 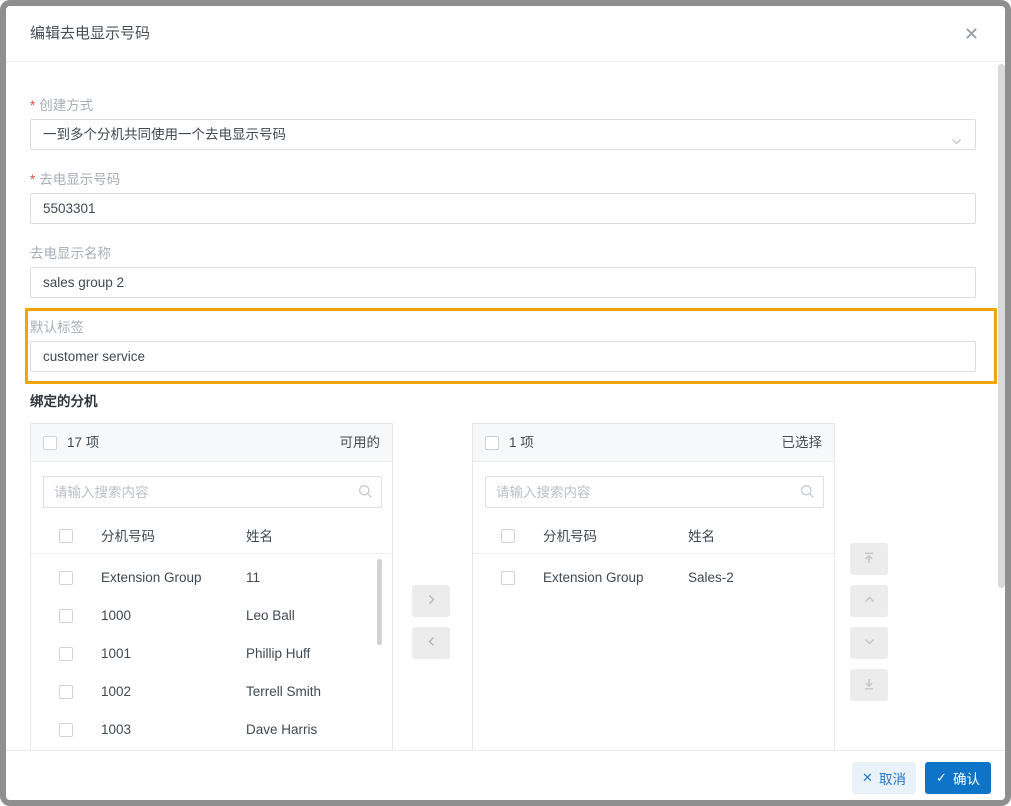 What do you see at coordinates (503, 208) in the screenshot?
I see `display-number-input` at bounding box center [503, 208].